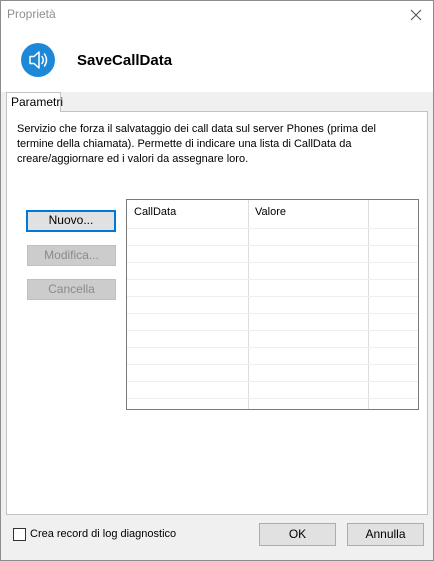  What do you see at coordinates (217, 14) in the screenshot?
I see `title-bar: Proprietà` at bounding box center [217, 14].